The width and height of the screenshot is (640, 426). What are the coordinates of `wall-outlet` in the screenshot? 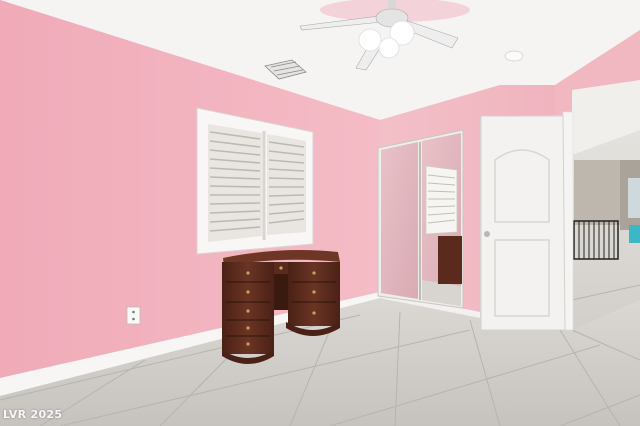 It's located at (133, 315).